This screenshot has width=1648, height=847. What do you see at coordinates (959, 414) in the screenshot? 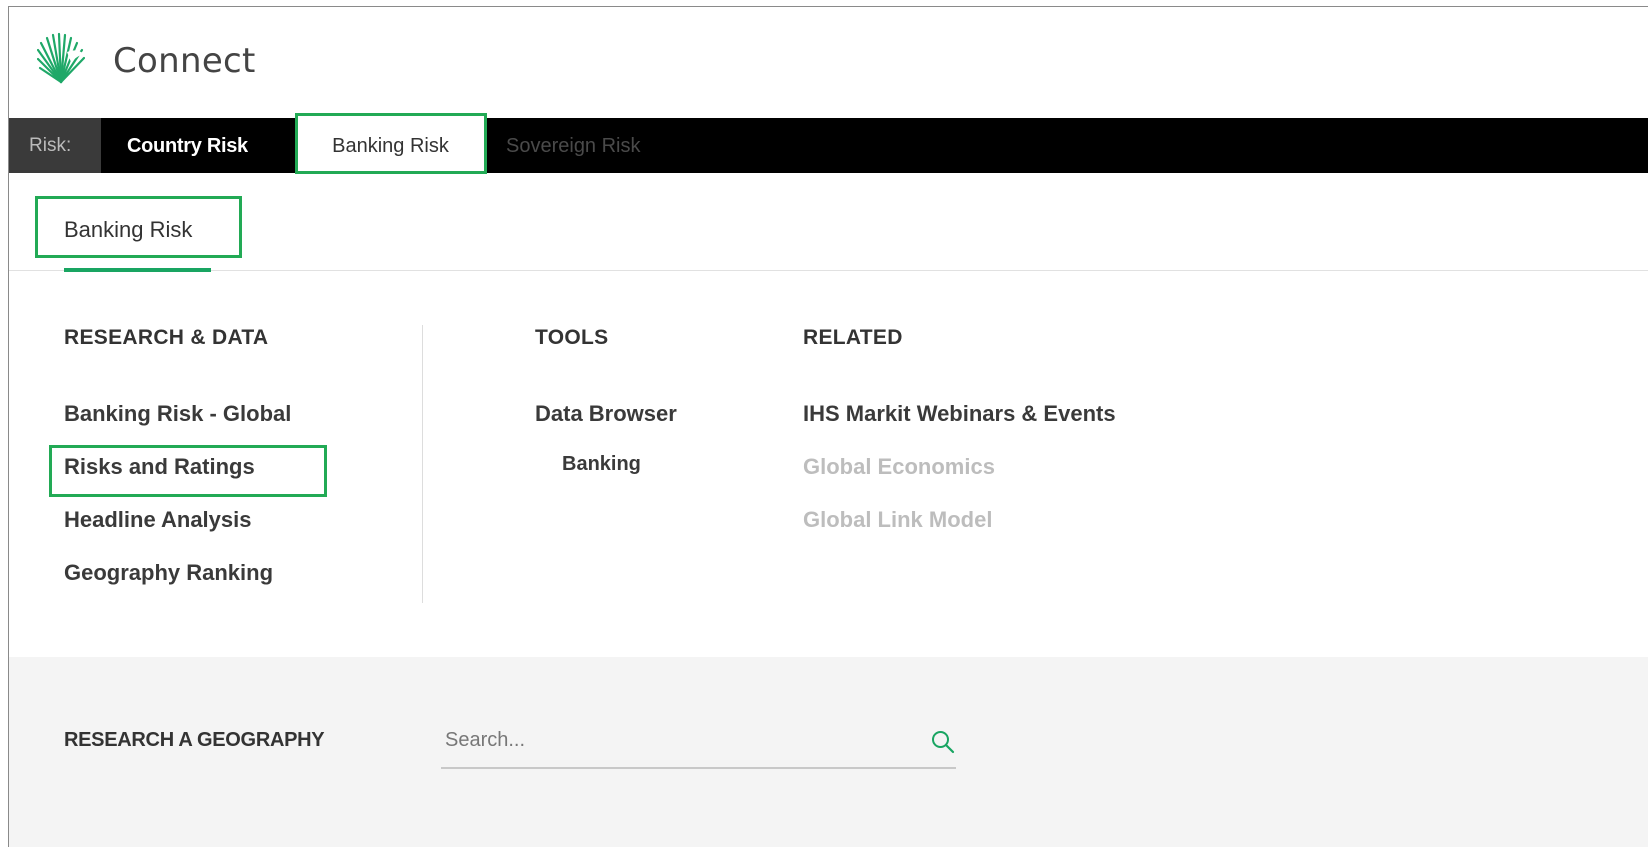
I see `link-ihs-markit-webinars-events: IHS Markit Webinars & Events` at bounding box center [959, 414].